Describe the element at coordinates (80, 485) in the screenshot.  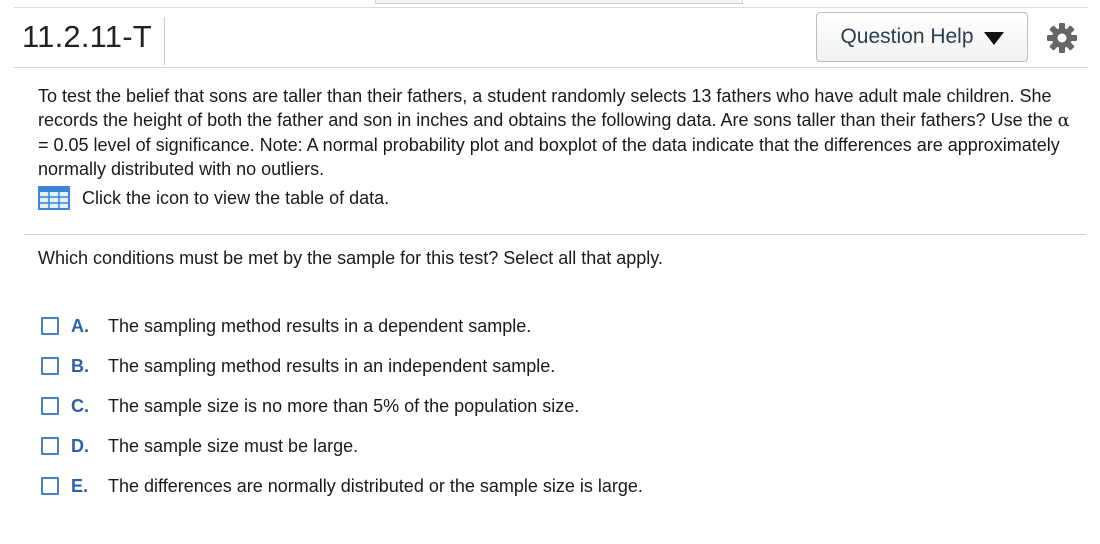
I see `option-letter: E.` at that location.